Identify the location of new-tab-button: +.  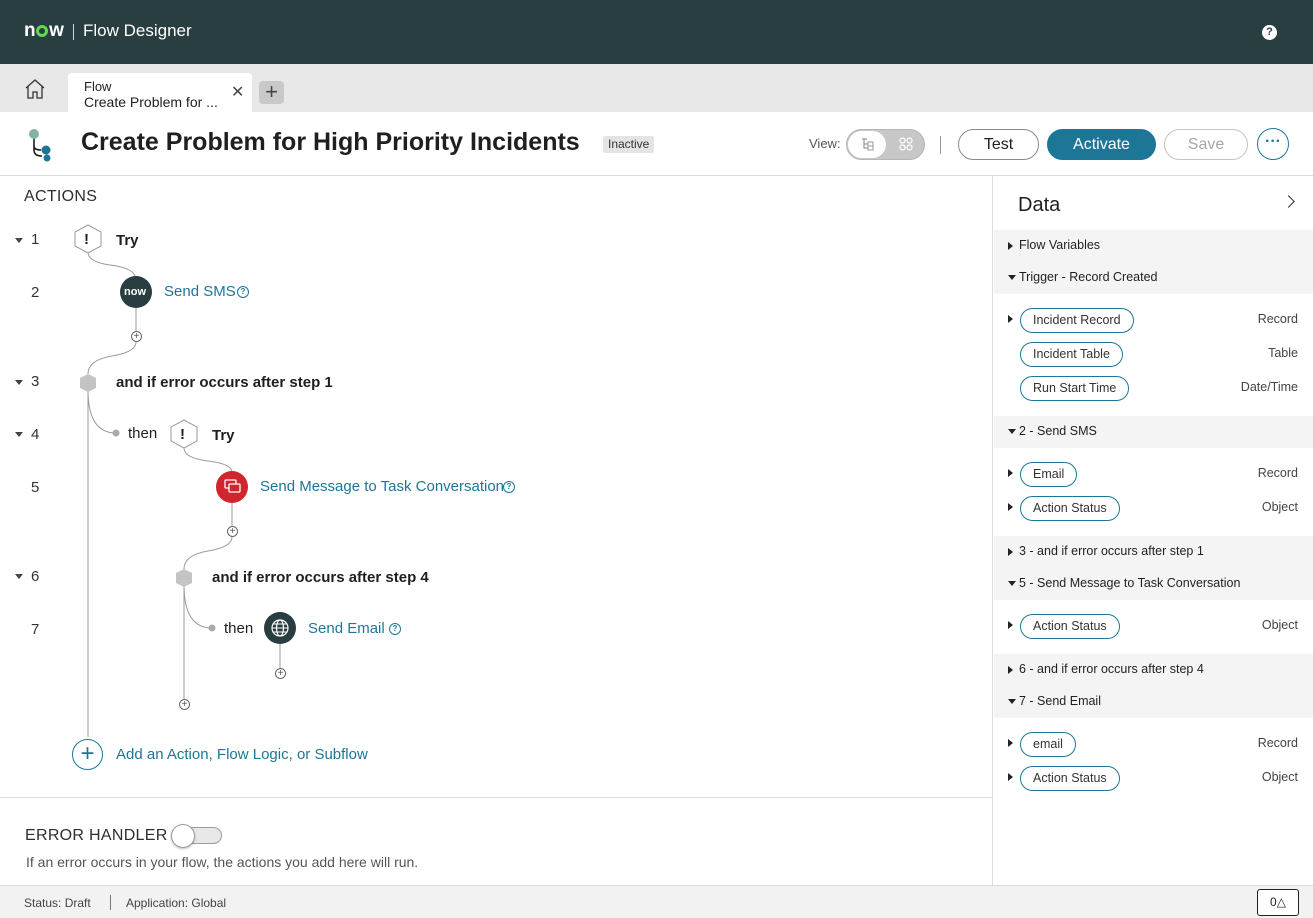
(271, 92).